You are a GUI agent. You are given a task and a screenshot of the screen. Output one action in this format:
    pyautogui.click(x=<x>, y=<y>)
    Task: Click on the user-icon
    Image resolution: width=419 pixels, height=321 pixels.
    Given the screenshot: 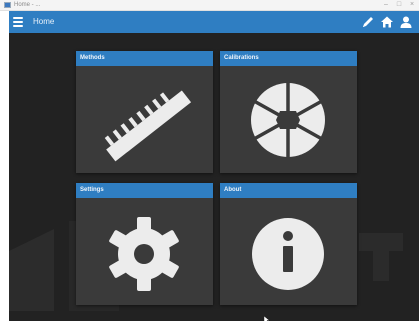 What is the action you would take?
    pyautogui.click(x=406, y=22)
    